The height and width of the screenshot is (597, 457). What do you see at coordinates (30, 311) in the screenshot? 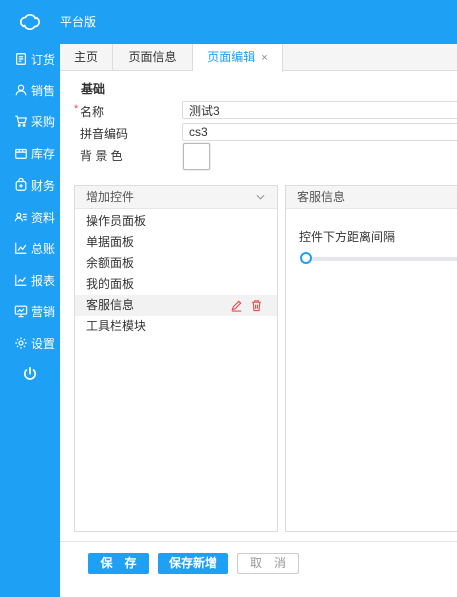
I see `sidebar-item-marketing: 营销` at bounding box center [30, 311].